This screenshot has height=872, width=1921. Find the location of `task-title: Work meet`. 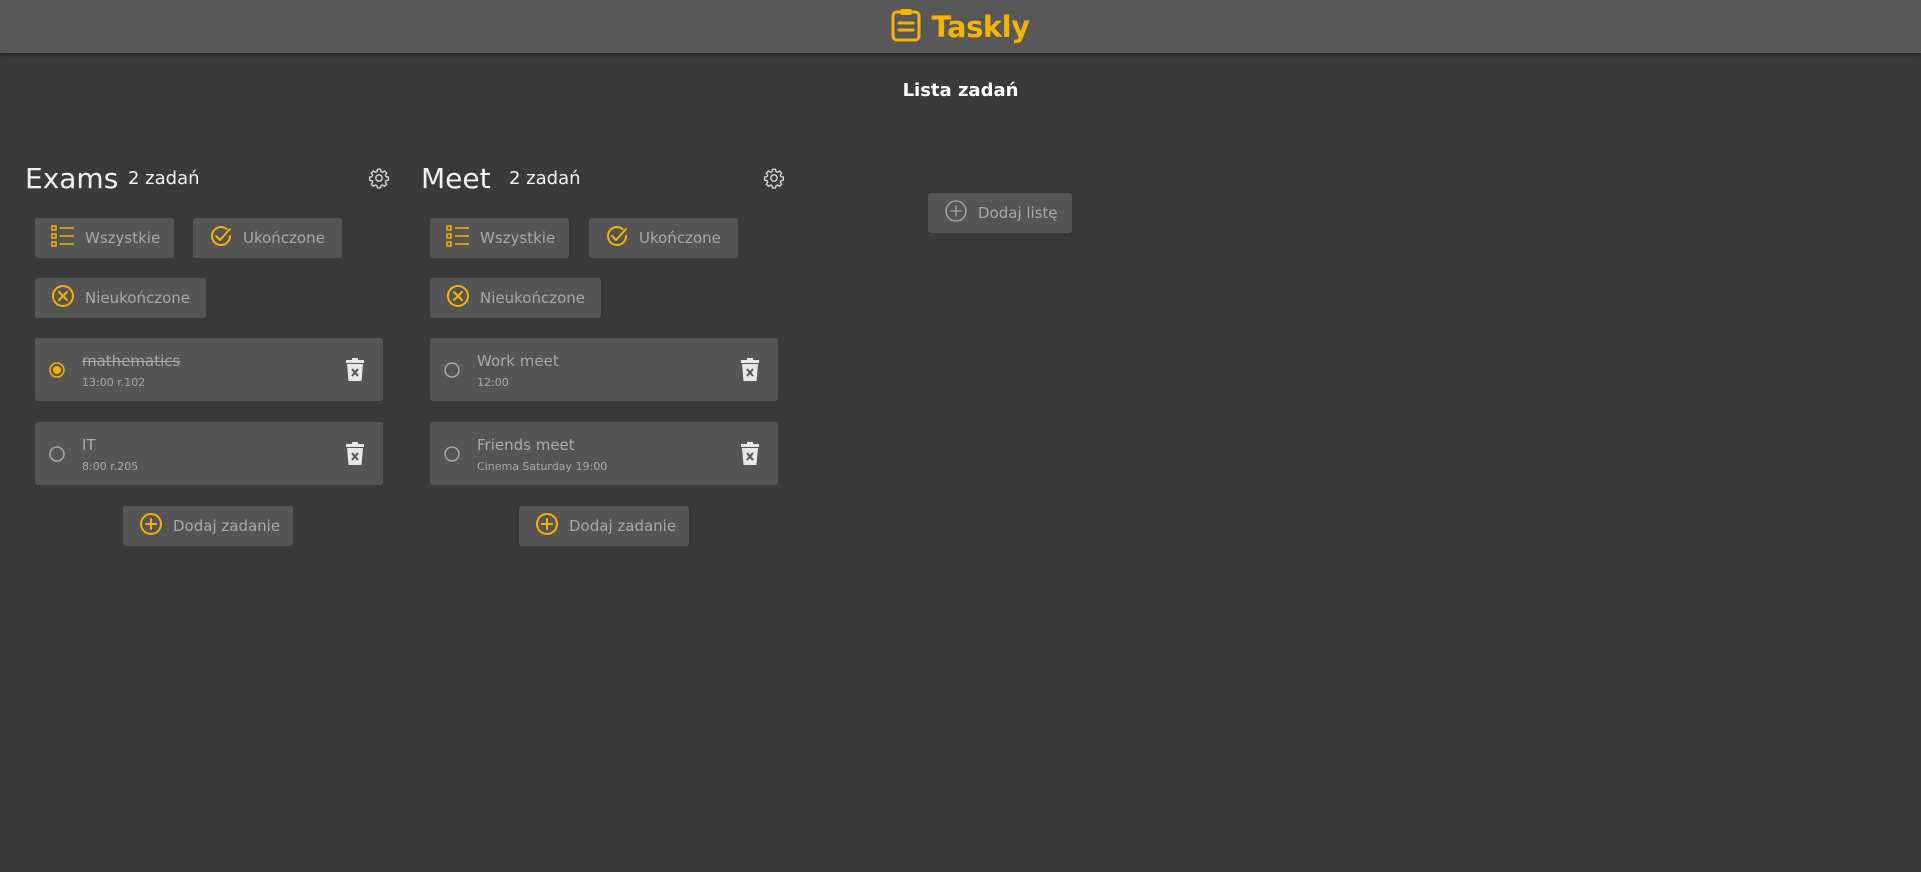

task-title: Work meet is located at coordinates (518, 361).